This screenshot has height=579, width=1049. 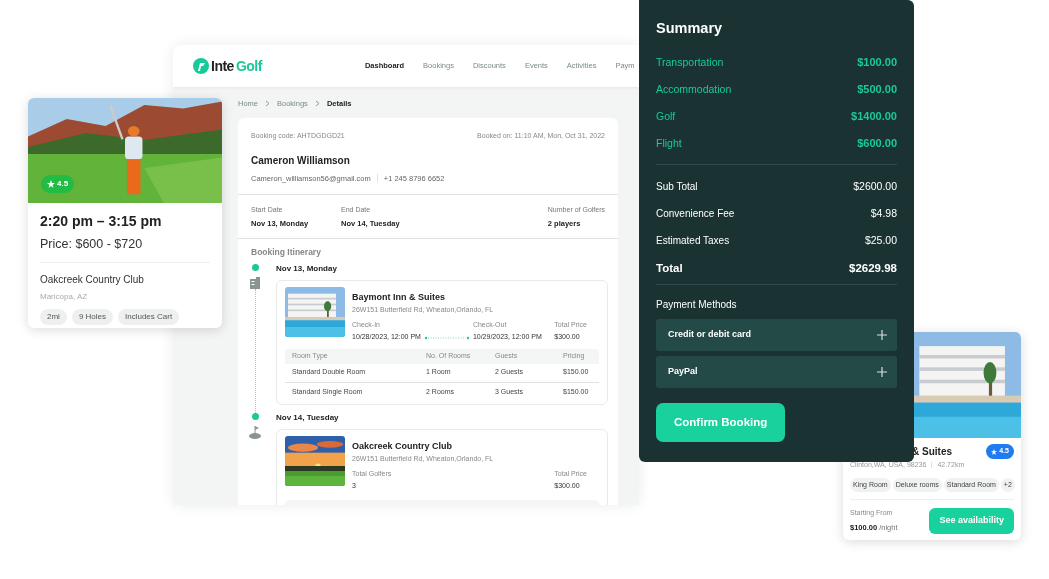 What do you see at coordinates (666, 116) in the screenshot?
I see `line-item-label: Golf` at bounding box center [666, 116].